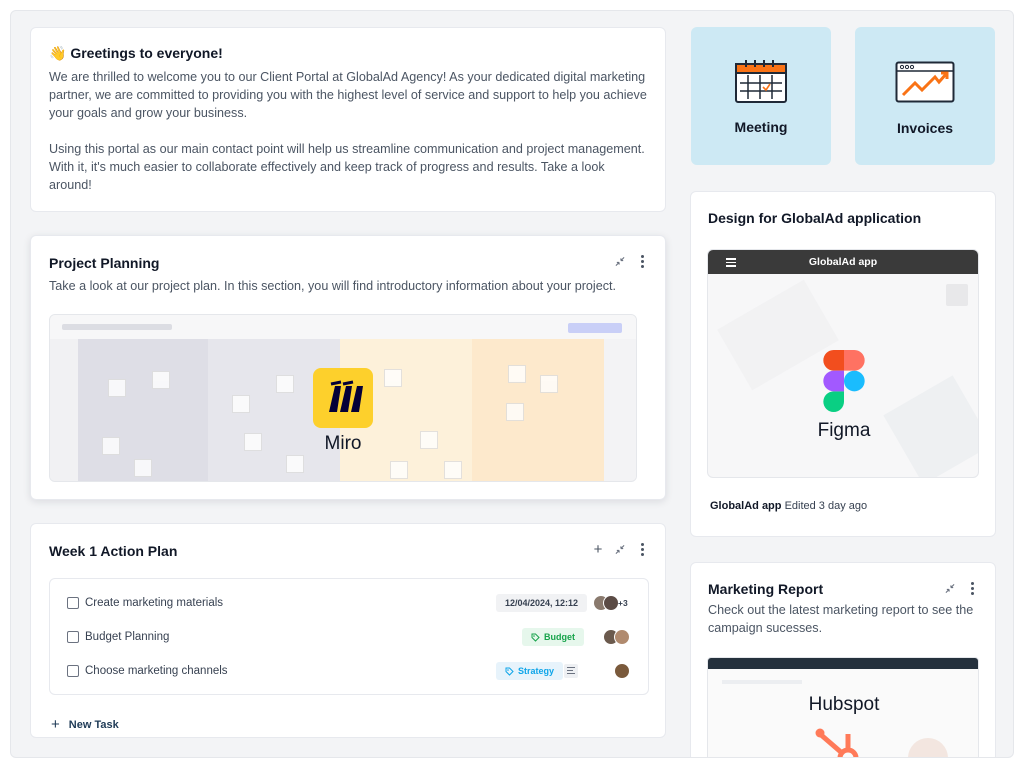 The image size is (1024, 767). What do you see at coordinates (925, 82) in the screenshot?
I see `chart-growth-icon` at bounding box center [925, 82].